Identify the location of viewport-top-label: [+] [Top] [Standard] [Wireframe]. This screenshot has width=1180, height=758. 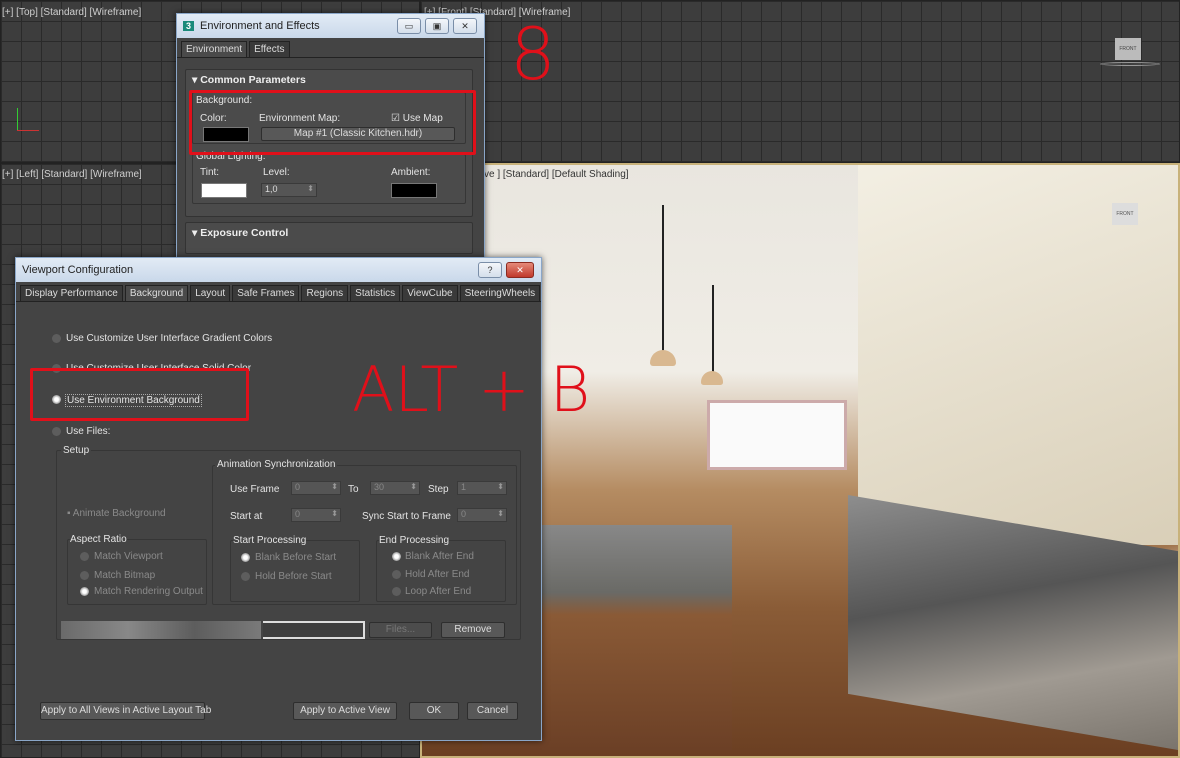
(71, 12).